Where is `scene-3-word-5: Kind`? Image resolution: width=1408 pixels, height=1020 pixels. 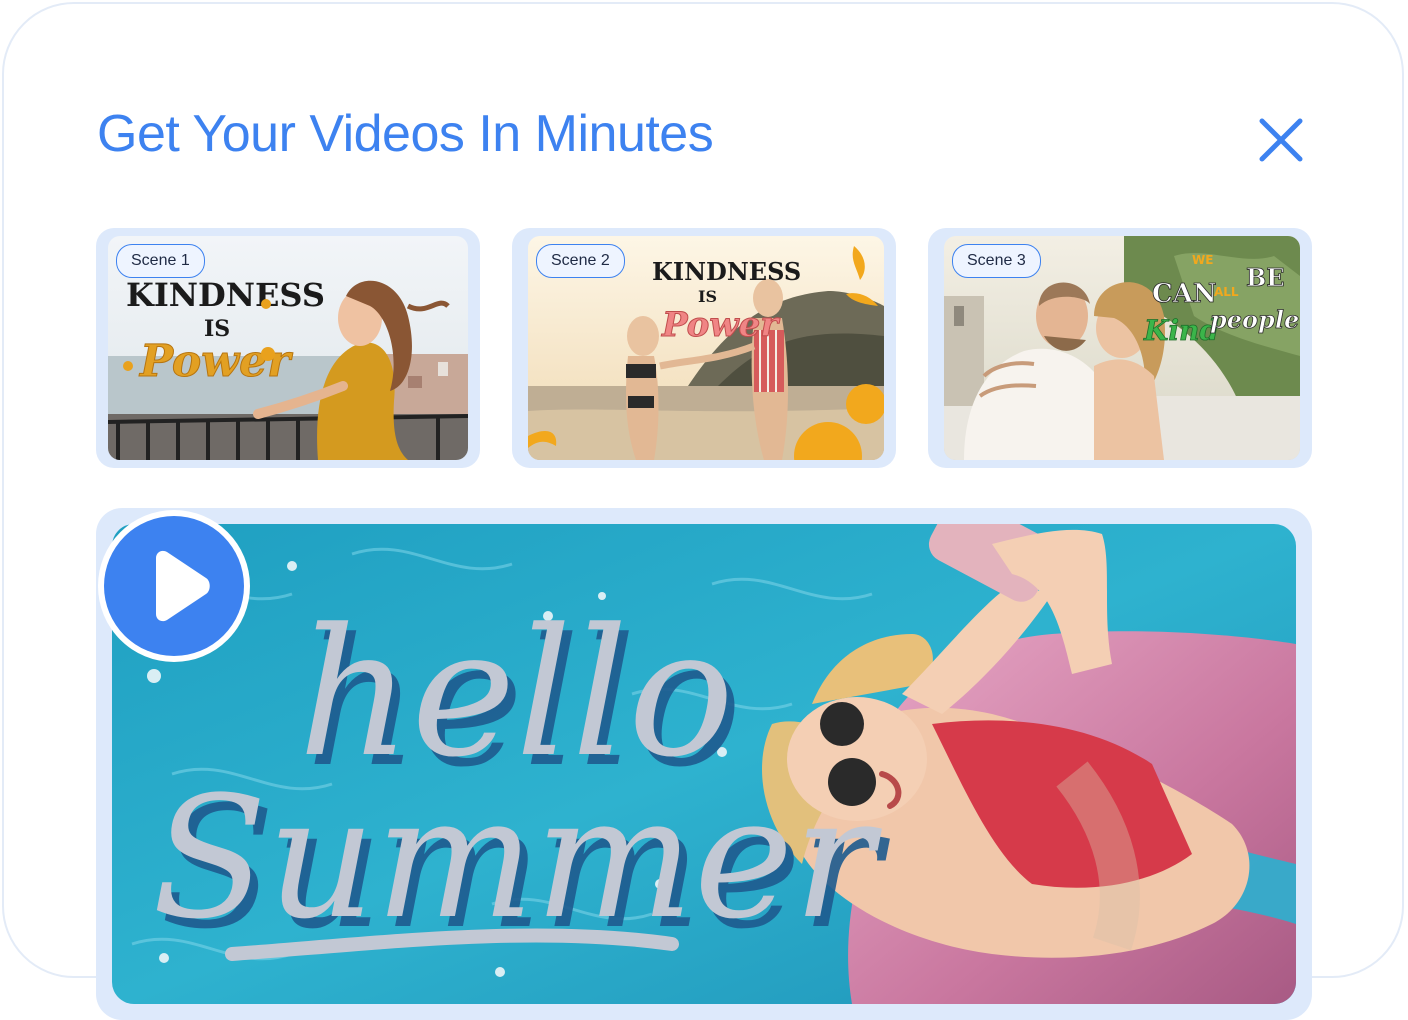 scene-3-word-5: Kind is located at coordinates (1181, 330).